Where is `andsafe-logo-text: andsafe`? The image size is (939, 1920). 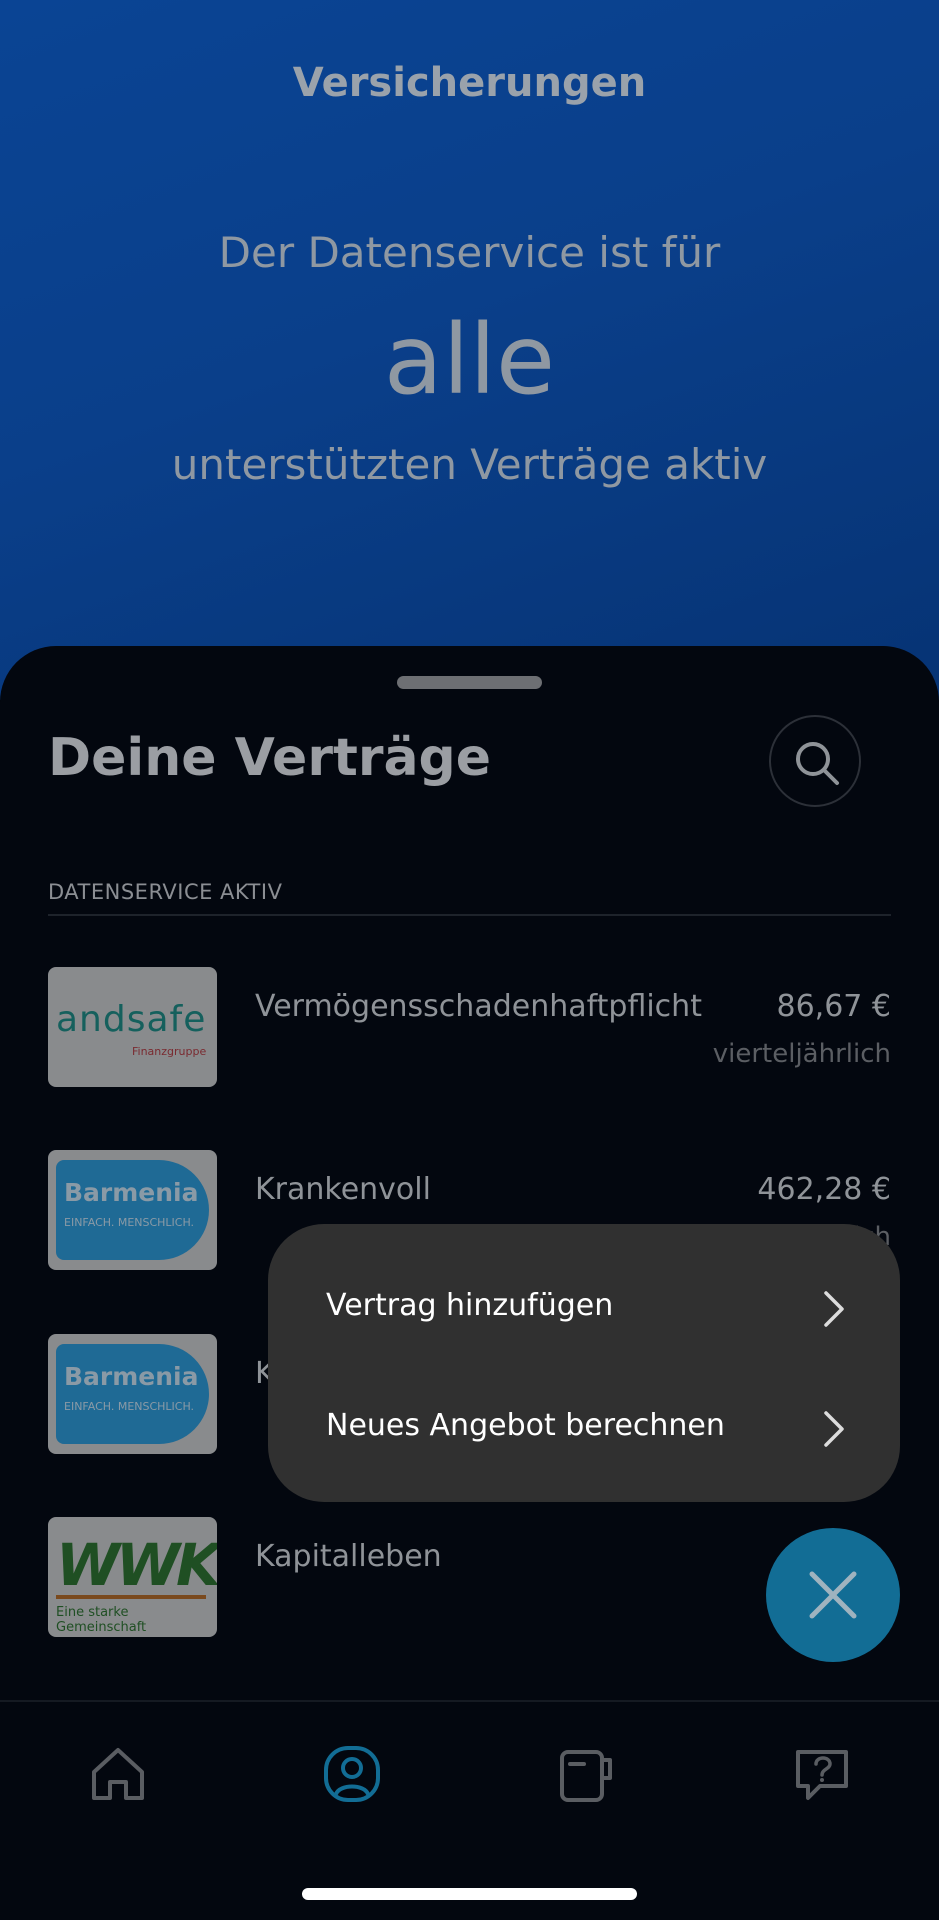
andsafe-logo-text: andsafe is located at coordinates (131, 1019).